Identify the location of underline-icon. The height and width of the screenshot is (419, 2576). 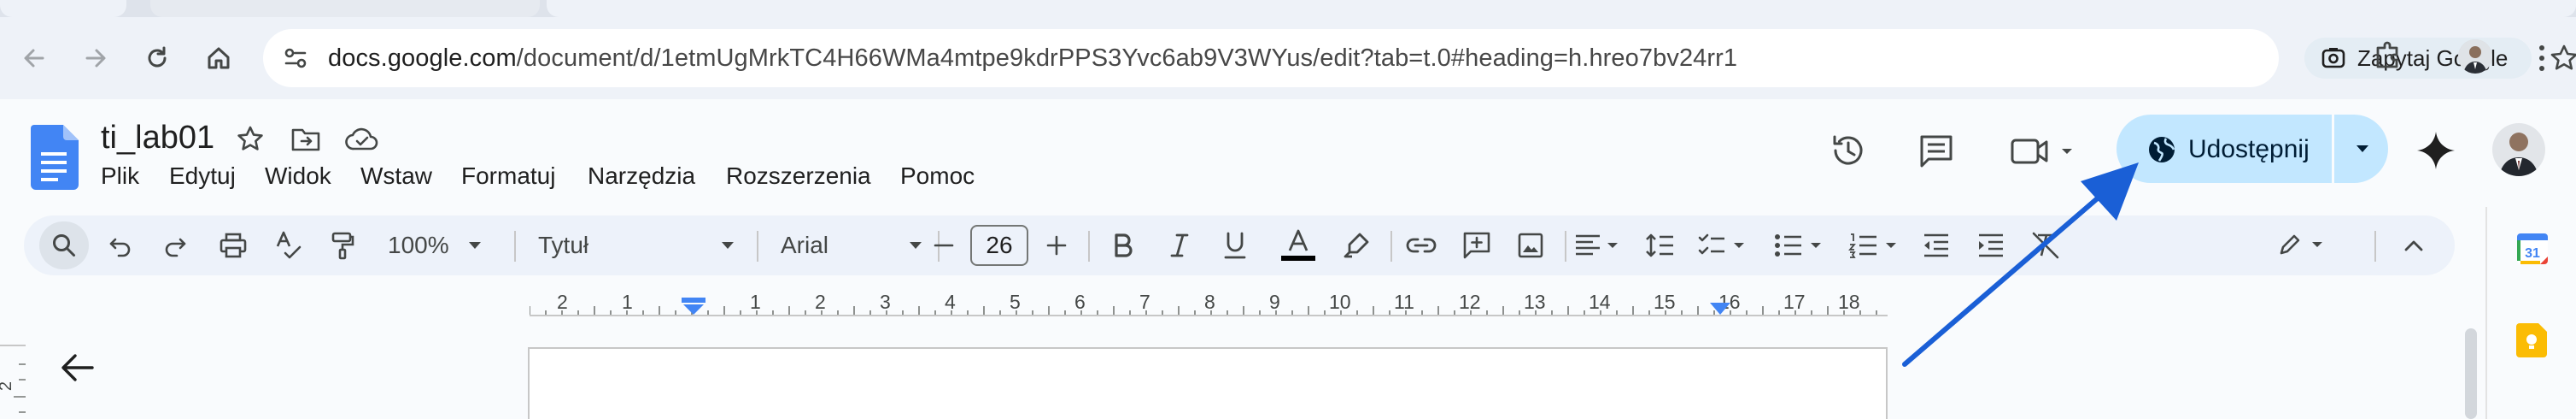
(1235, 246).